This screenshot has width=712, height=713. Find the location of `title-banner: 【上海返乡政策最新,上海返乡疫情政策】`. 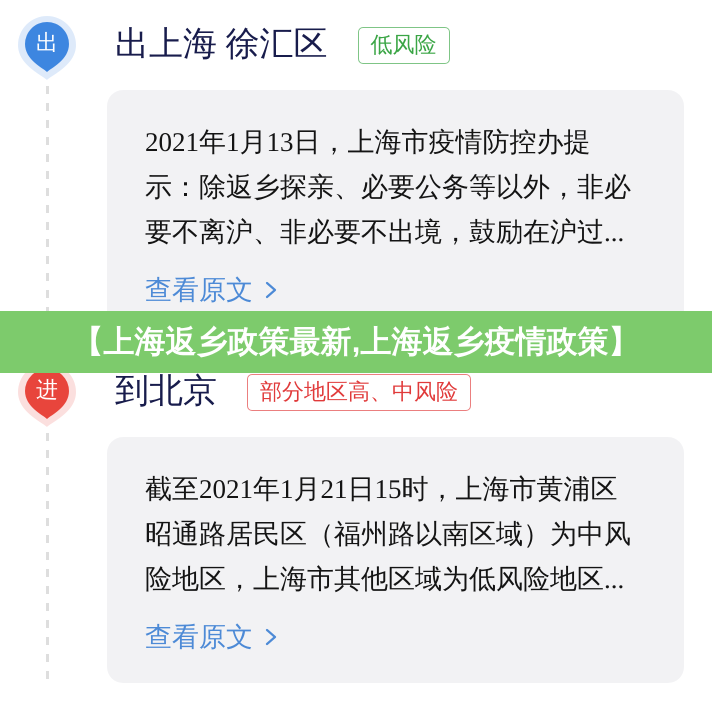

title-banner: 【上海返乡政策最新,上海返乡疫情政策】 is located at coordinates (356, 342).